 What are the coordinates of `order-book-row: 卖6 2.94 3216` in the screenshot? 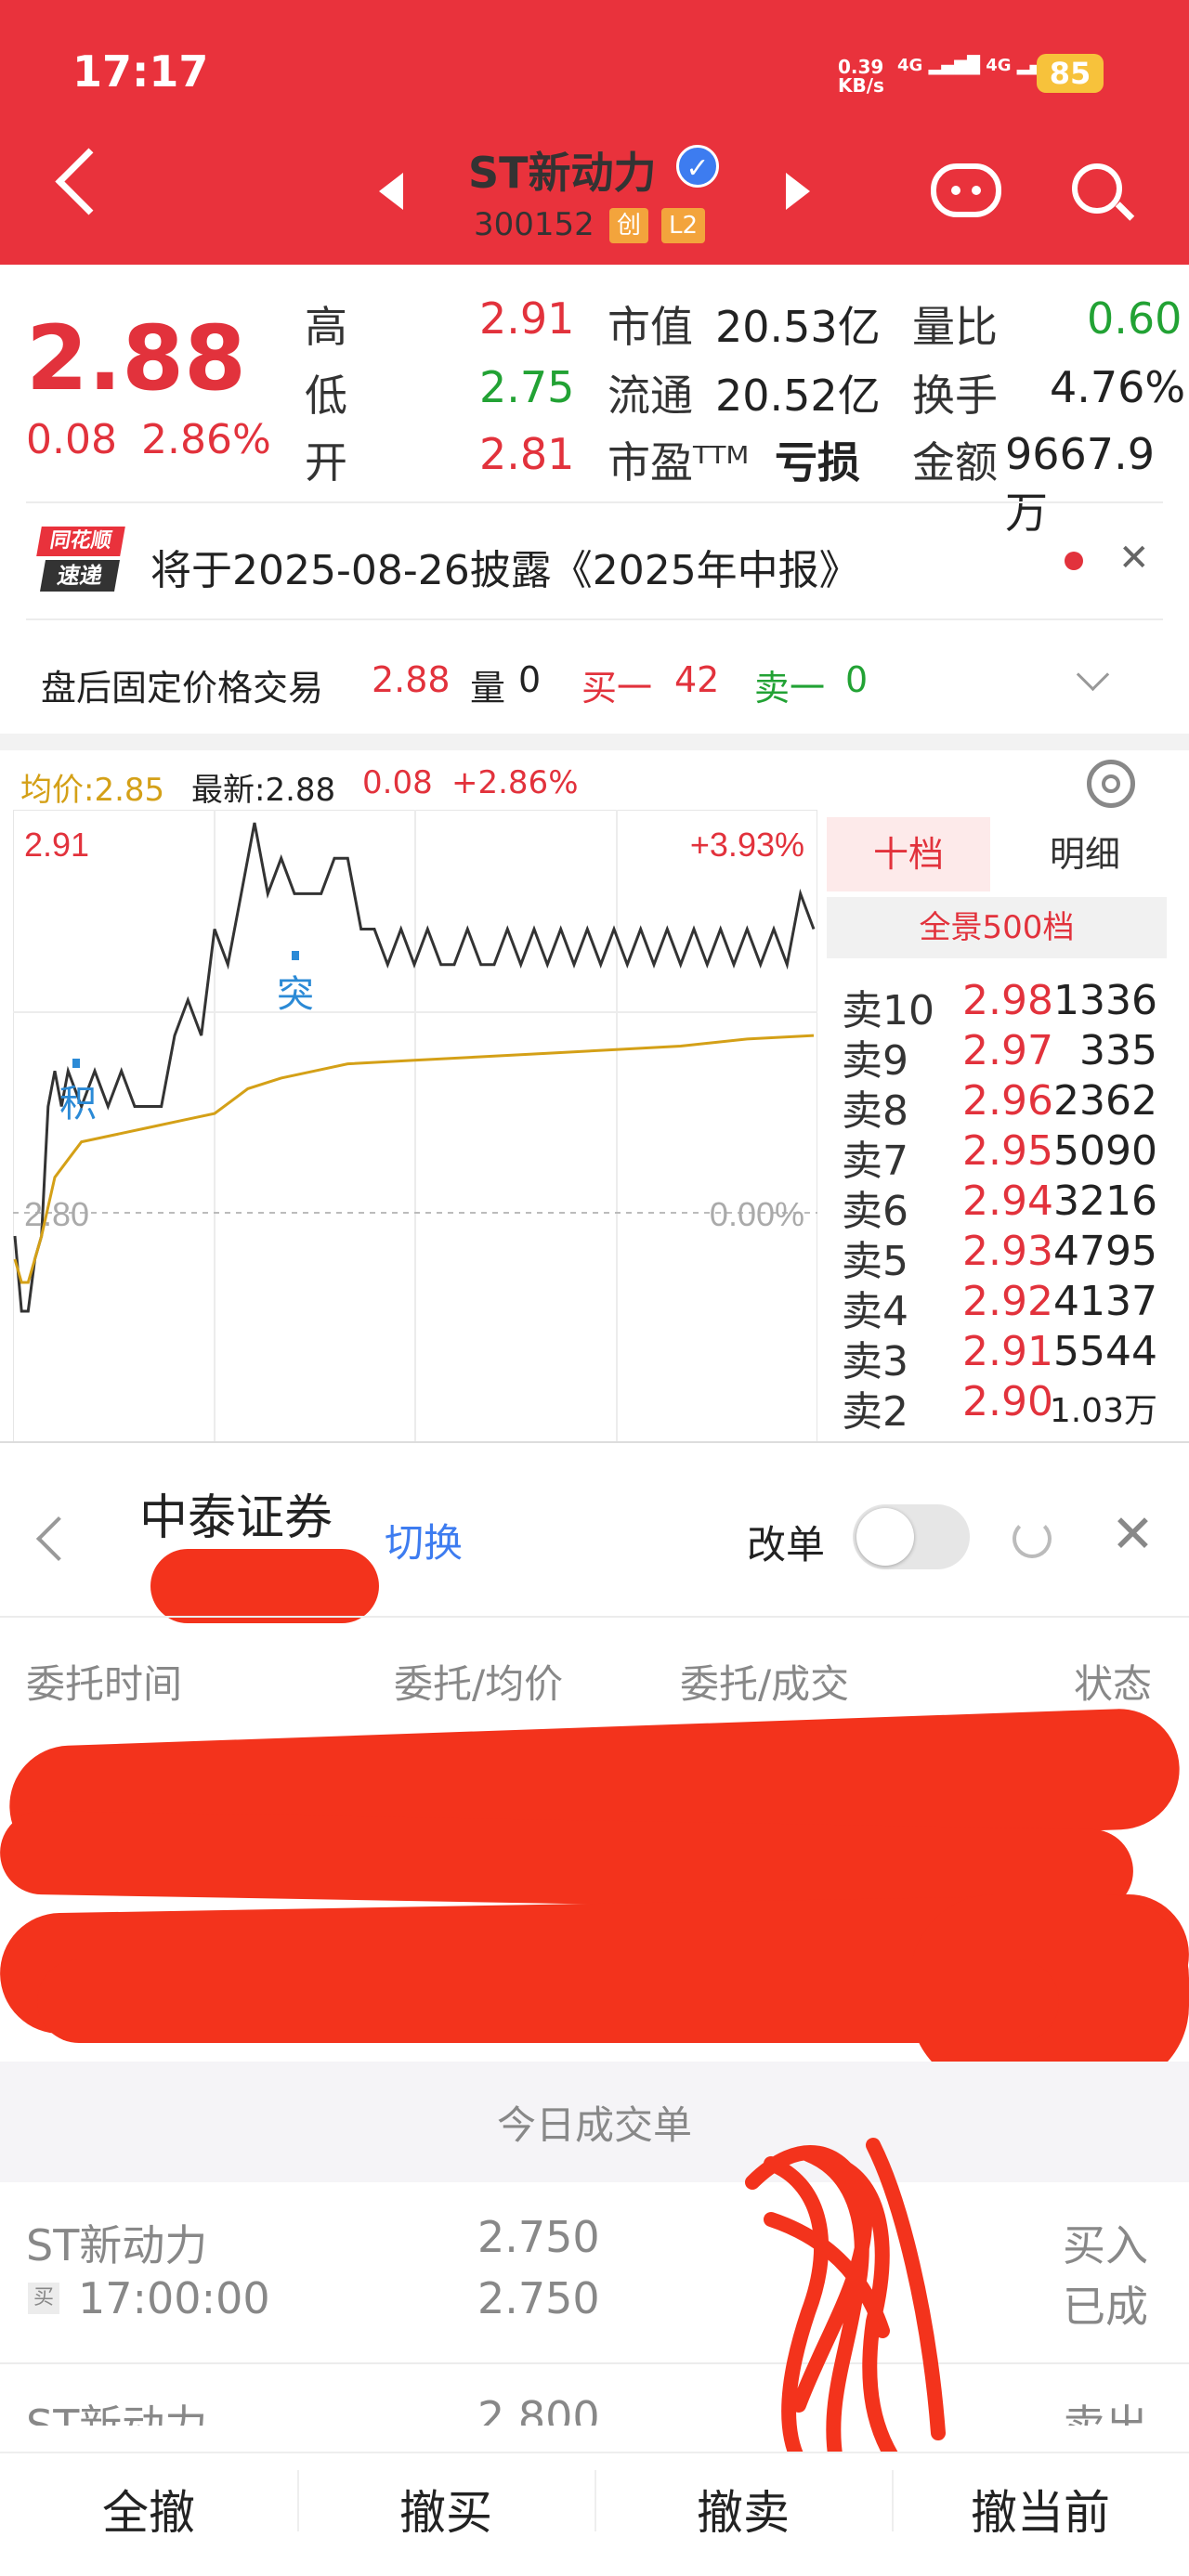 It's located at (1000, 1206).